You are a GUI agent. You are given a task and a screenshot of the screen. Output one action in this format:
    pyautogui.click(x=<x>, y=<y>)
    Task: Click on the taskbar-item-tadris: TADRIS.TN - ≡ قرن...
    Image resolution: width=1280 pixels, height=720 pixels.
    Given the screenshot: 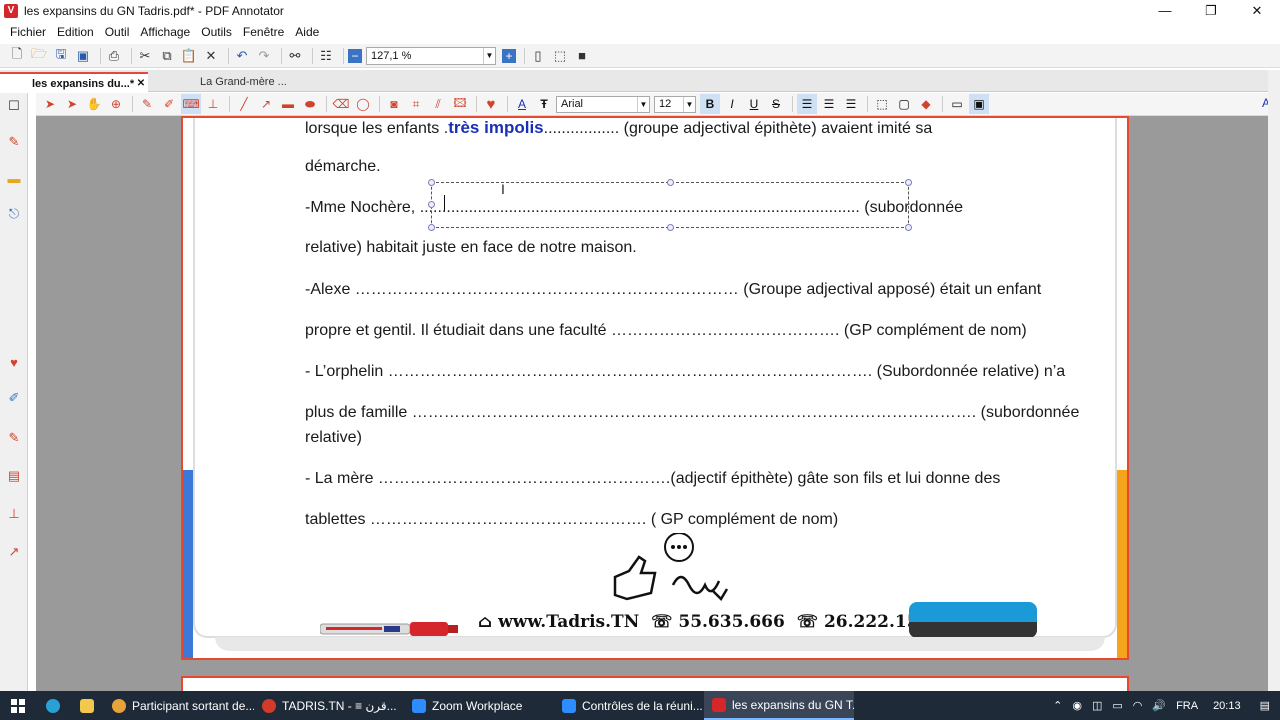 What is the action you would take?
    pyautogui.click(x=329, y=705)
    